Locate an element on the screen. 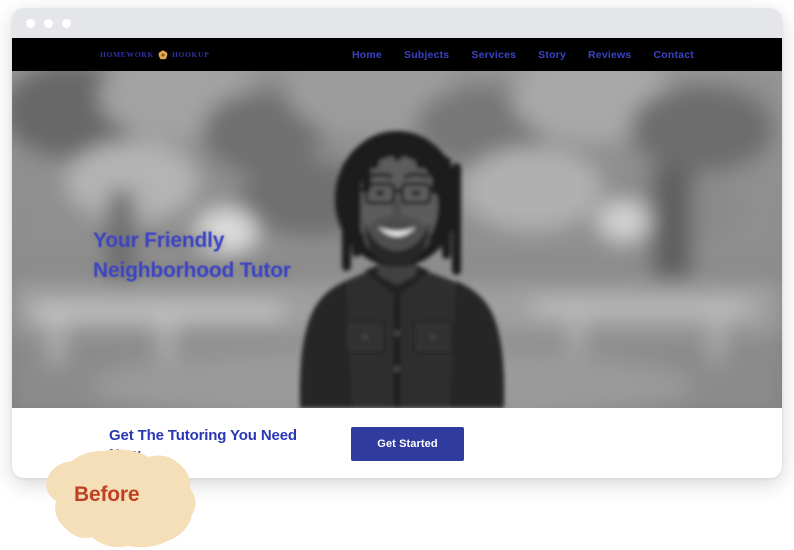 Image resolution: width=794 pixels, height=550 pixels. before-label: Before is located at coordinates (107, 494).